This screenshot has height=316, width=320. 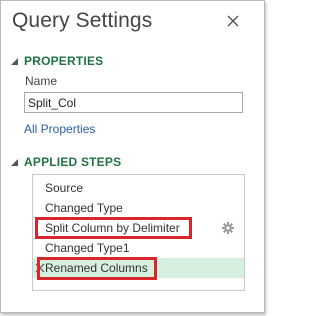 I want to click on x-icon, so click(x=40, y=268).